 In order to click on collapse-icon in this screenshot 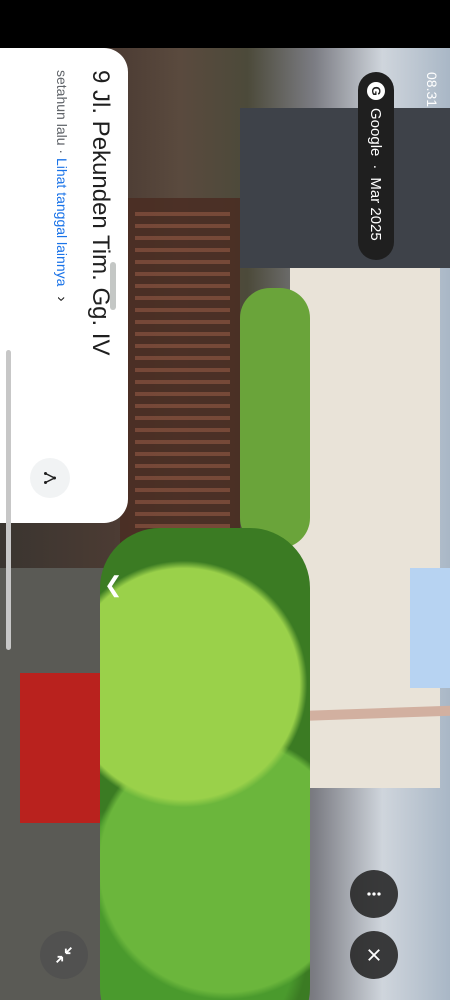, I will do `click(64, 955)`.